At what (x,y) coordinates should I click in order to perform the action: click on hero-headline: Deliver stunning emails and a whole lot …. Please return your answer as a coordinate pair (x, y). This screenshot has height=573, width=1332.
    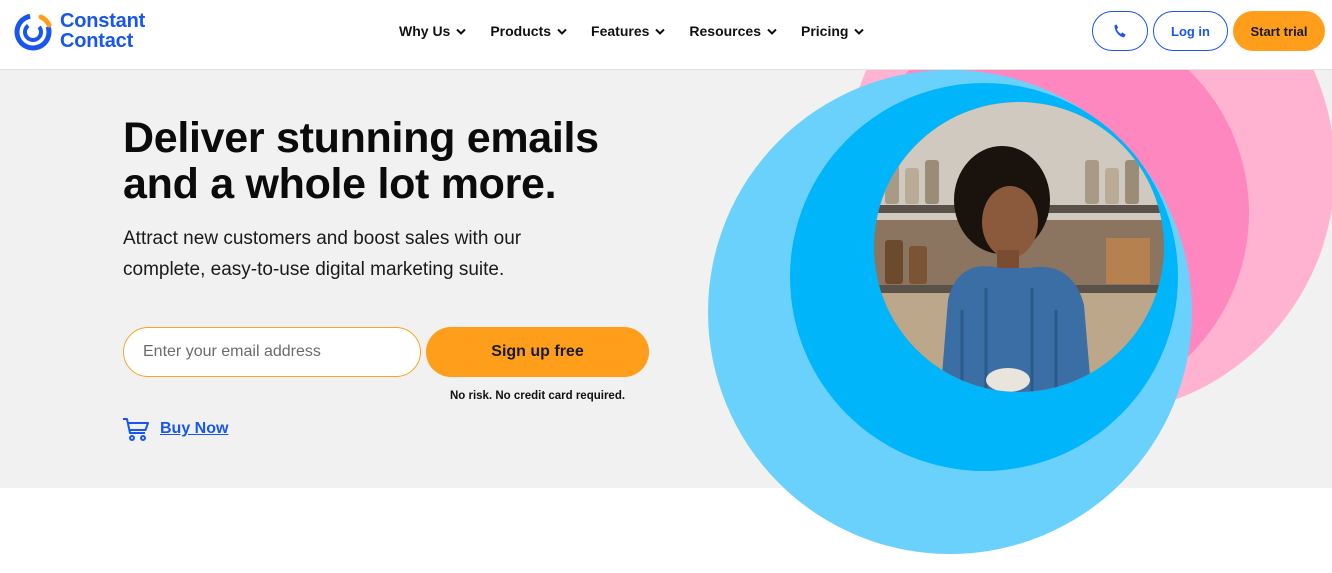
    Looking at the image, I should click on (403, 161).